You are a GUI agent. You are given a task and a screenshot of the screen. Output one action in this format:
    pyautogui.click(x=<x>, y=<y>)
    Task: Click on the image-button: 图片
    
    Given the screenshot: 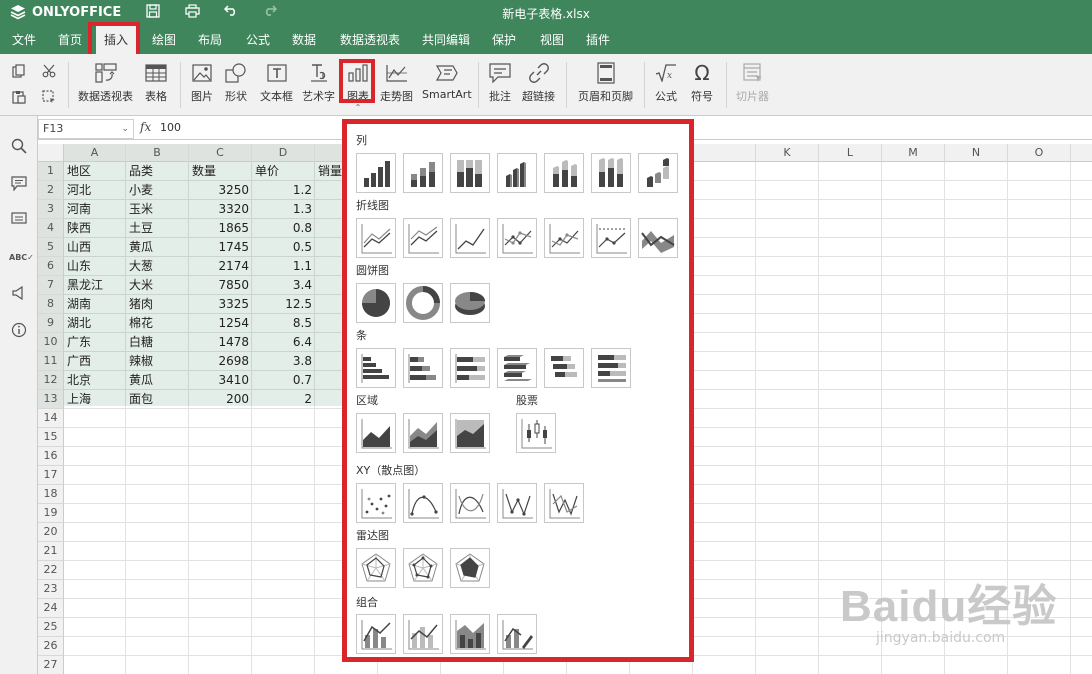 What is the action you would take?
    pyautogui.click(x=202, y=83)
    